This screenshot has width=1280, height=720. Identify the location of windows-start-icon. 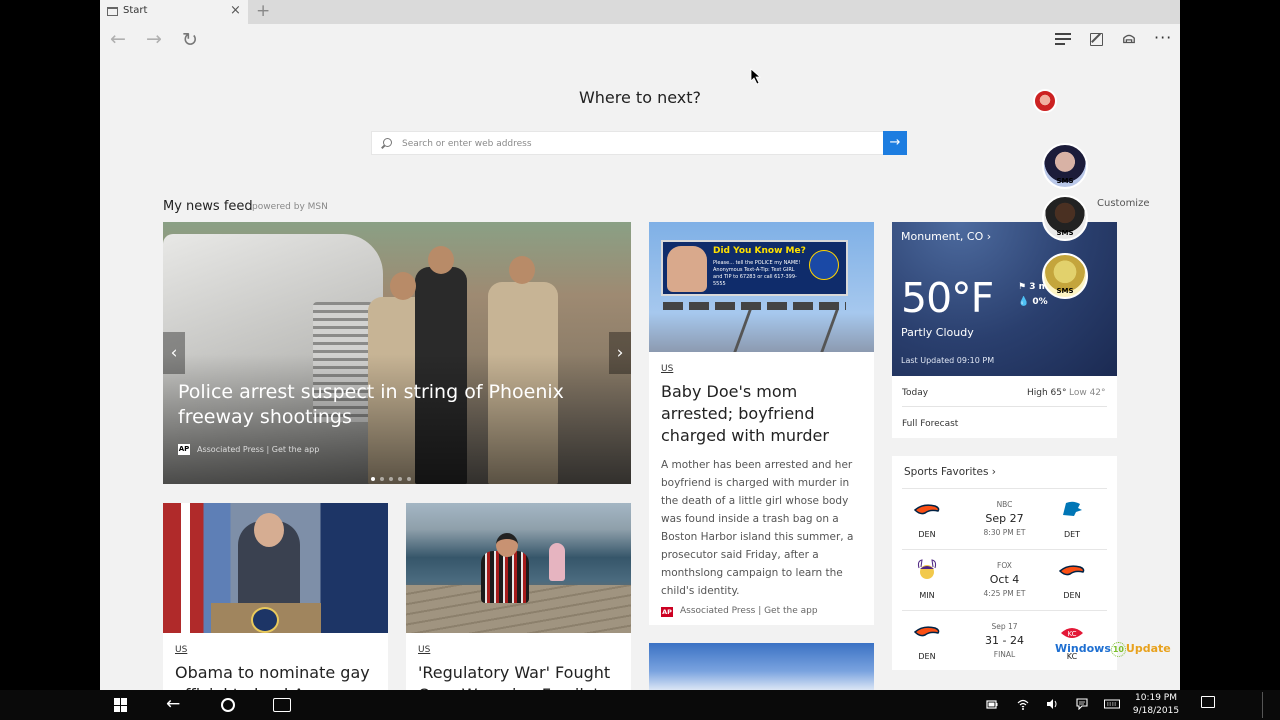
(121, 705).